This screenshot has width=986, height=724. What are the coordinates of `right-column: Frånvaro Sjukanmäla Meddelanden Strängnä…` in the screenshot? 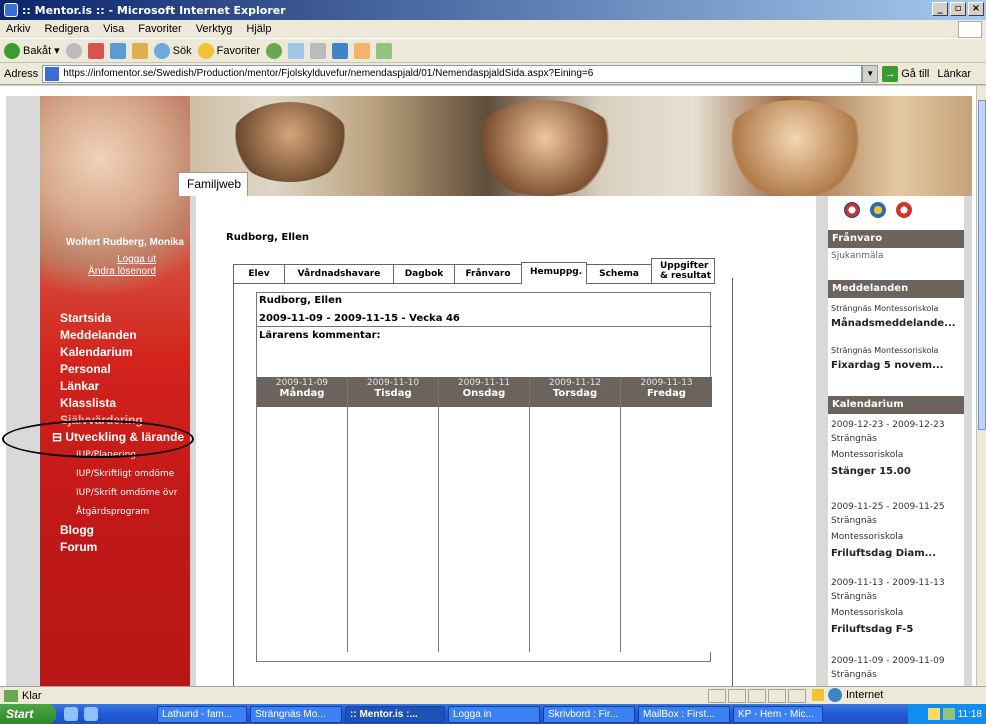 It's located at (896, 441).